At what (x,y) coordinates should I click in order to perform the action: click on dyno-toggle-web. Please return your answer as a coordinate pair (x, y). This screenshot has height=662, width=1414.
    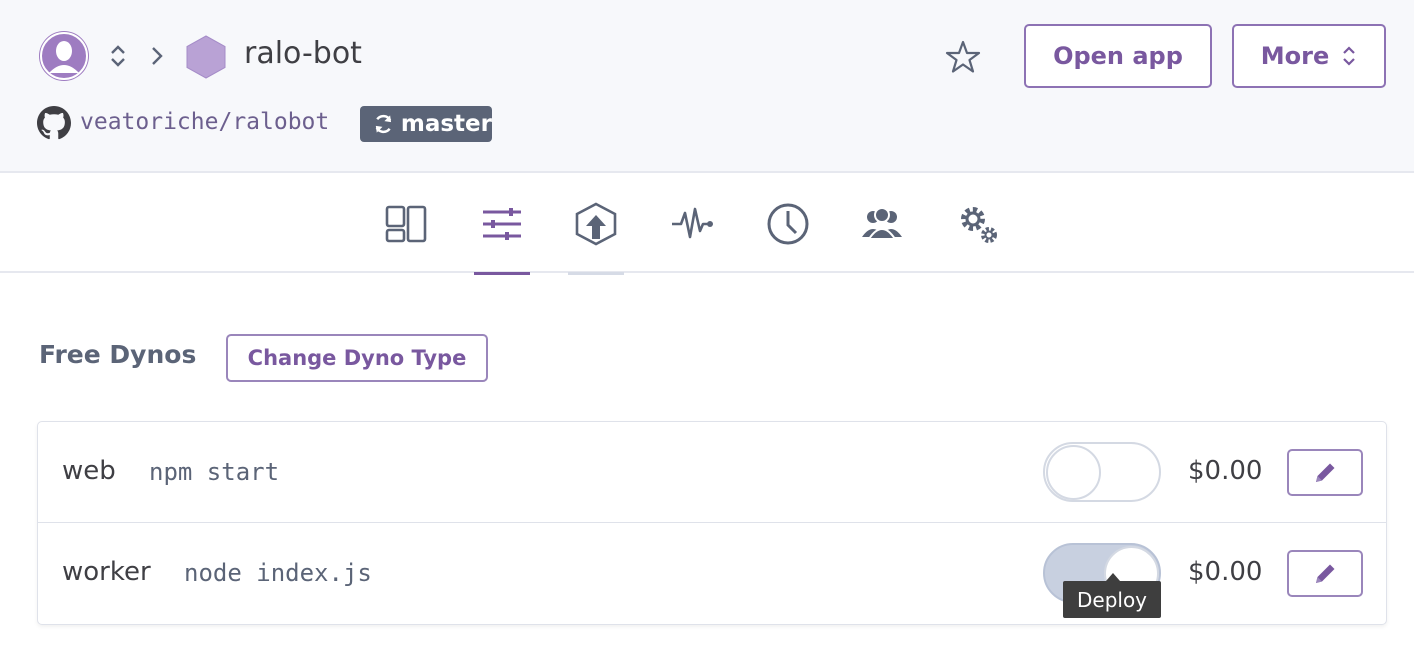
    Looking at the image, I should click on (1102, 472).